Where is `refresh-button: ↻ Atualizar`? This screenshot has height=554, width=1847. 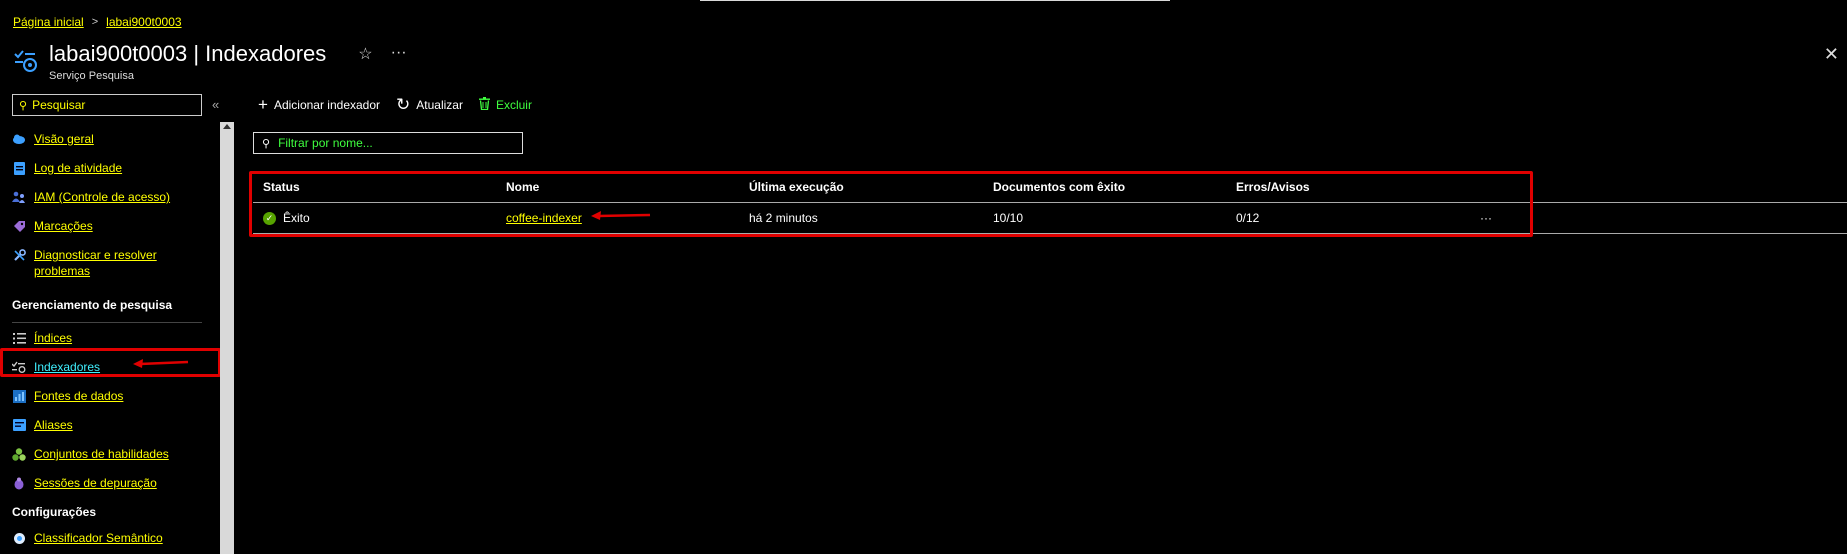 refresh-button: ↻ Atualizar is located at coordinates (429, 104).